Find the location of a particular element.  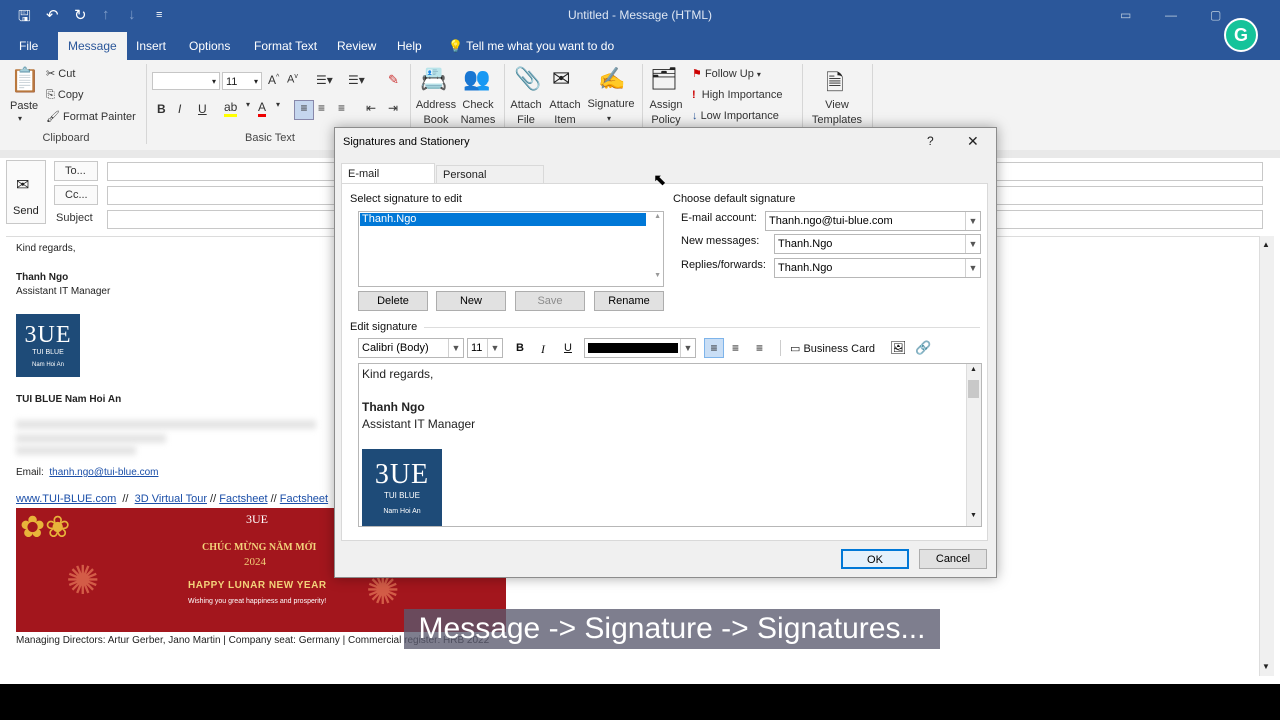

send-button: ✉ Send is located at coordinates (26, 192).